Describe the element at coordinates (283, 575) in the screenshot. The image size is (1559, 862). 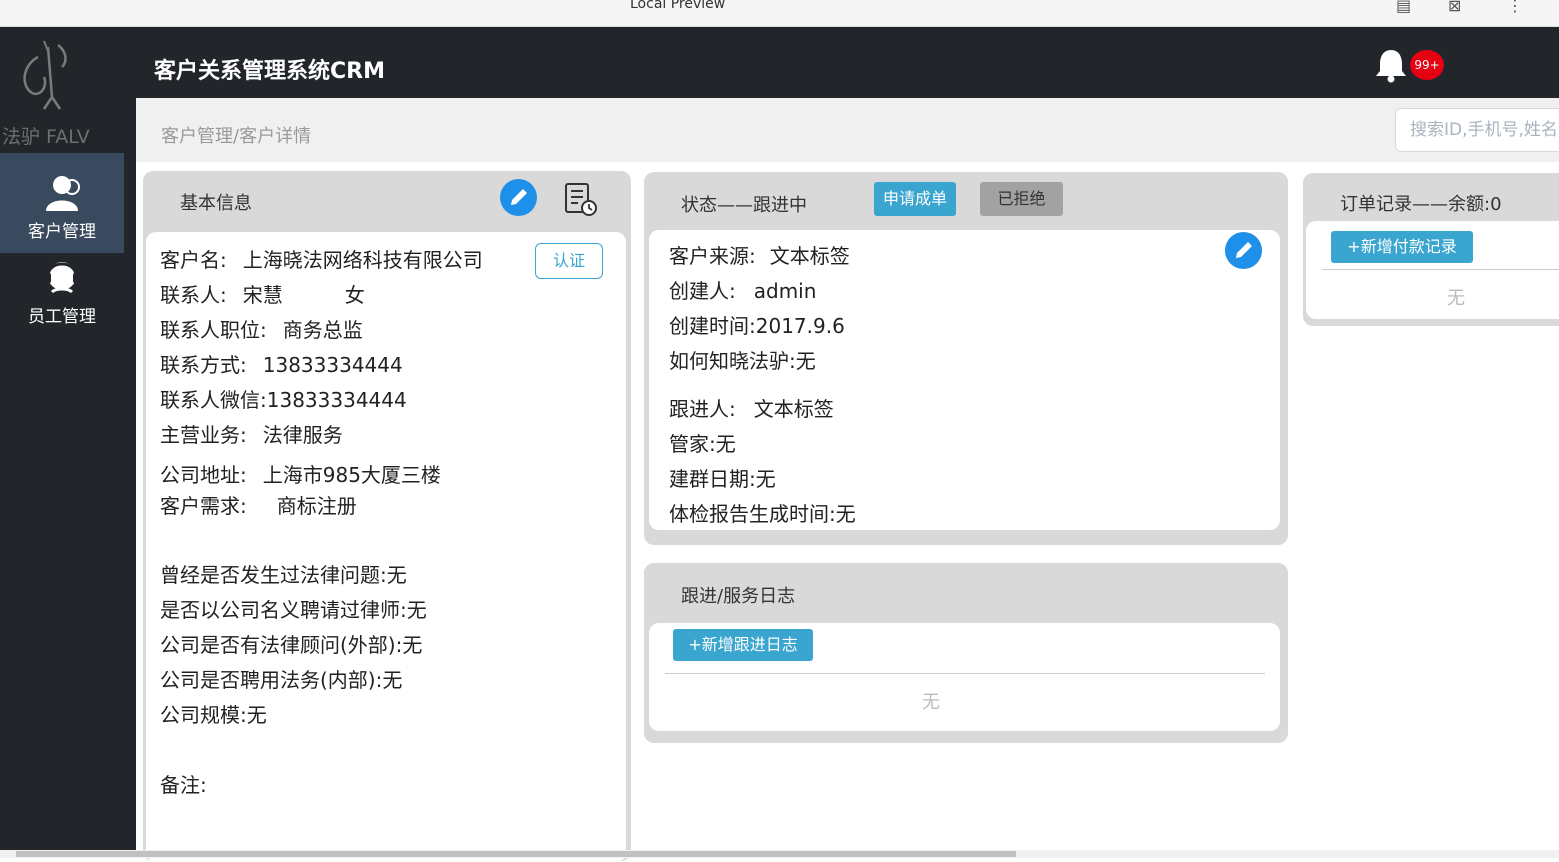
I see `question-legal-issue: 曾经是否发生过法律问题:无` at that location.